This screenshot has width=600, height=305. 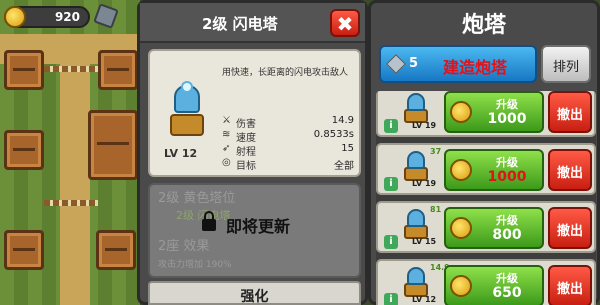 I want to click on tower-row: i LV 19 升级 1000 撤出, so click(x=486, y=114).